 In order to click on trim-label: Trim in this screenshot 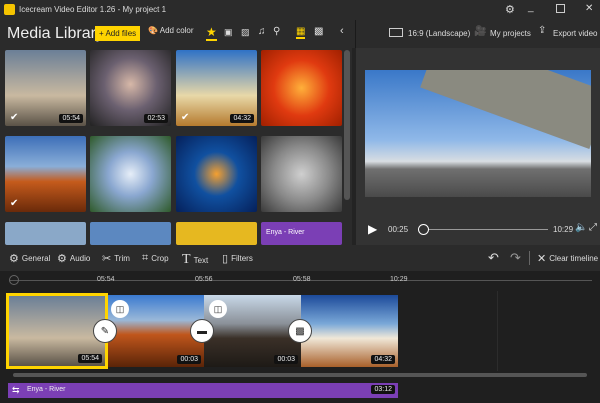, I will do `click(122, 258)`.